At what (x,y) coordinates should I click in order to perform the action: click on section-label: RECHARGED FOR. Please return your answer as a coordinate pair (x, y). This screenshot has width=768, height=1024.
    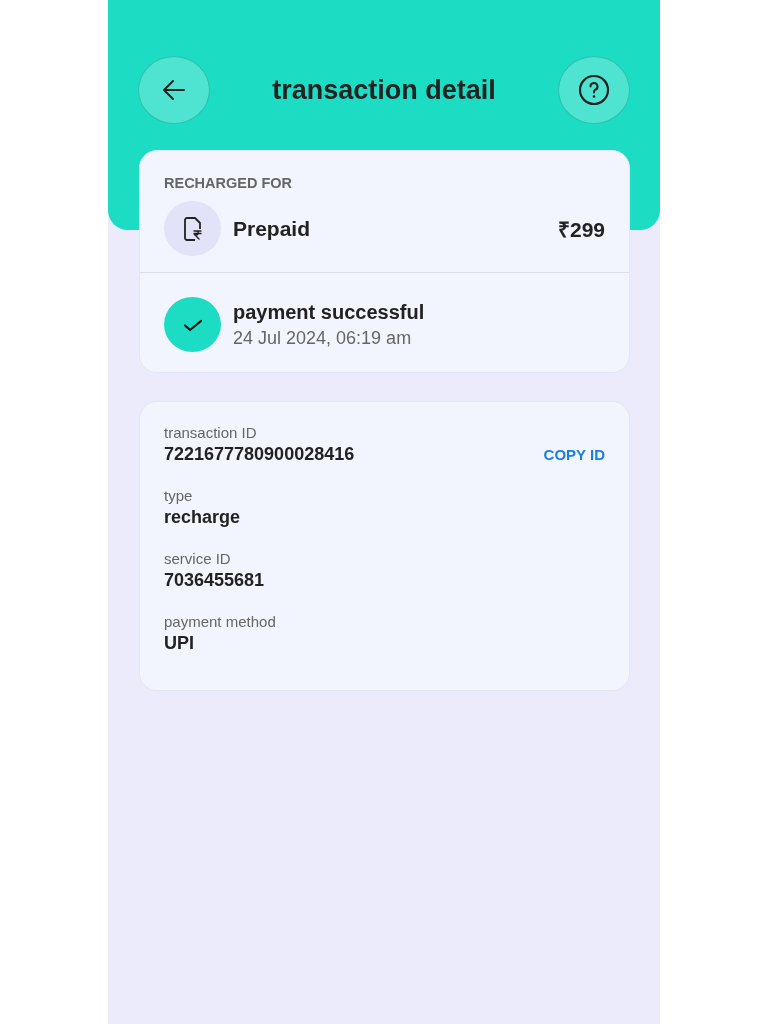
    Looking at the image, I should click on (229, 183).